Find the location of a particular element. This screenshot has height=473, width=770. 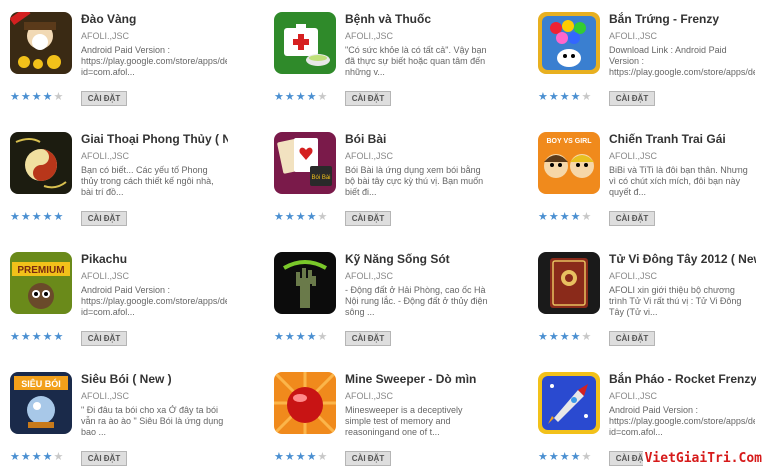

app-title: Tử Vi Đông Tây 2012 ( New ) is located at coordinates (682, 259).